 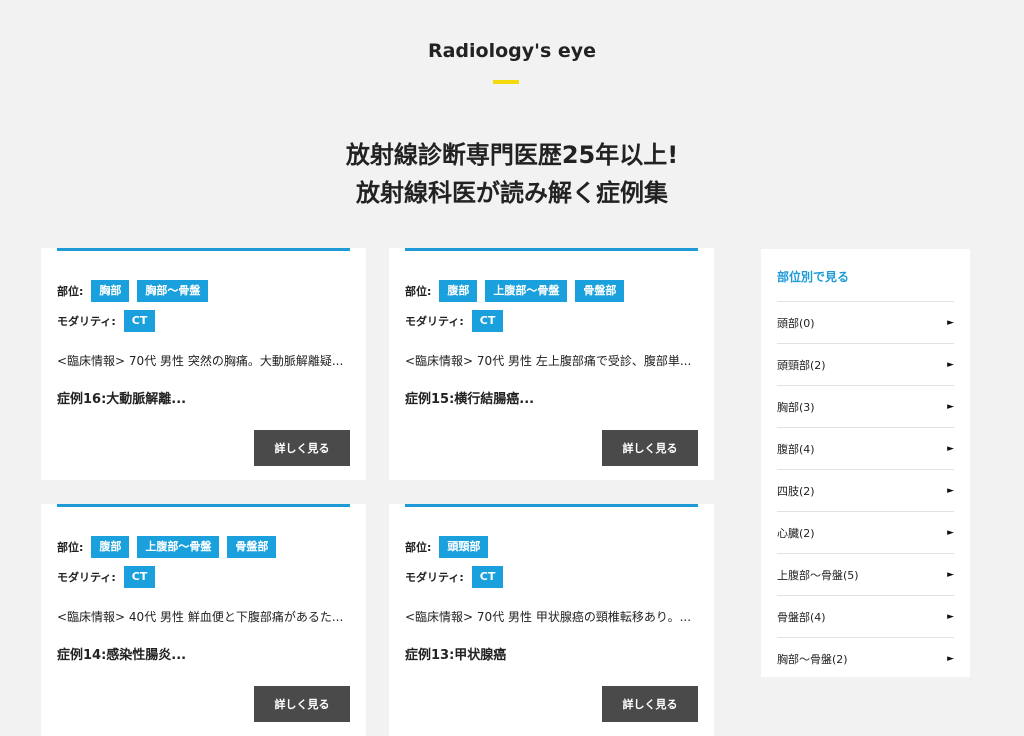 What do you see at coordinates (512, 193) in the screenshot?
I see `headline-line-2: 放射線科医が読み解く症例集` at bounding box center [512, 193].